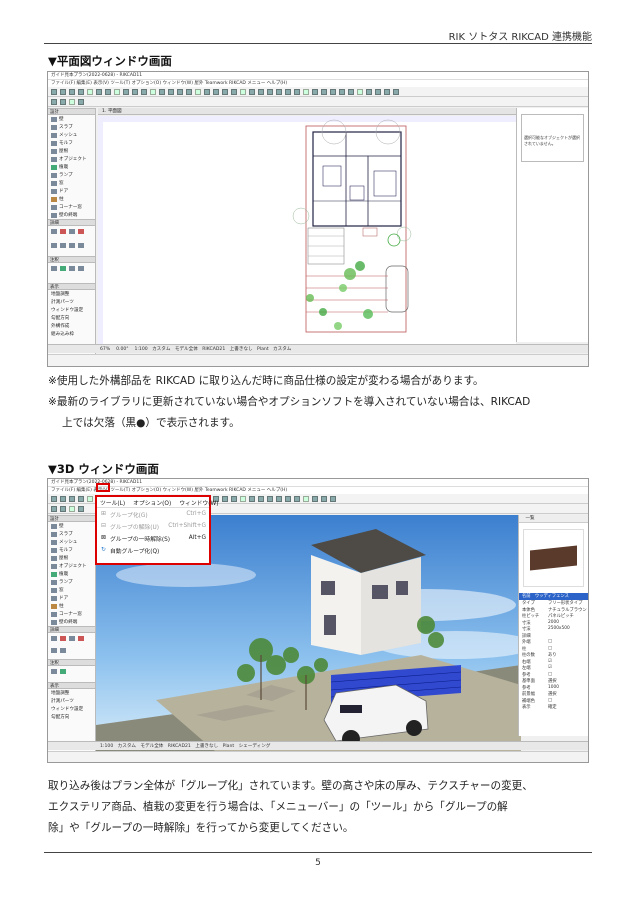 This screenshot has height=900, width=636. Describe the element at coordinates (553, 558) in the screenshot. I see `fence-preview` at that location.